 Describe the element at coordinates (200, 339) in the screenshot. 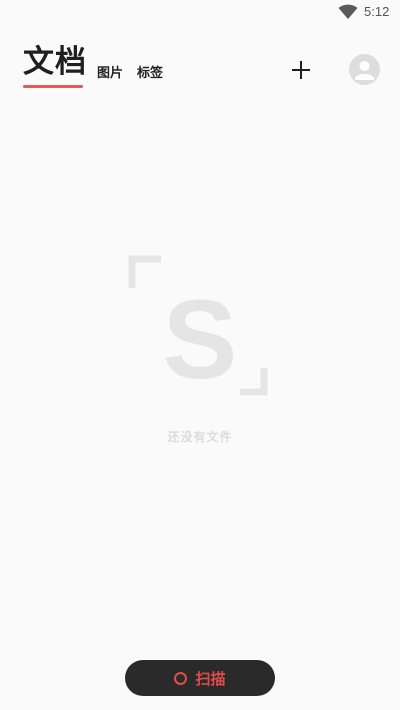

I see `empty-state-letter: S` at that location.